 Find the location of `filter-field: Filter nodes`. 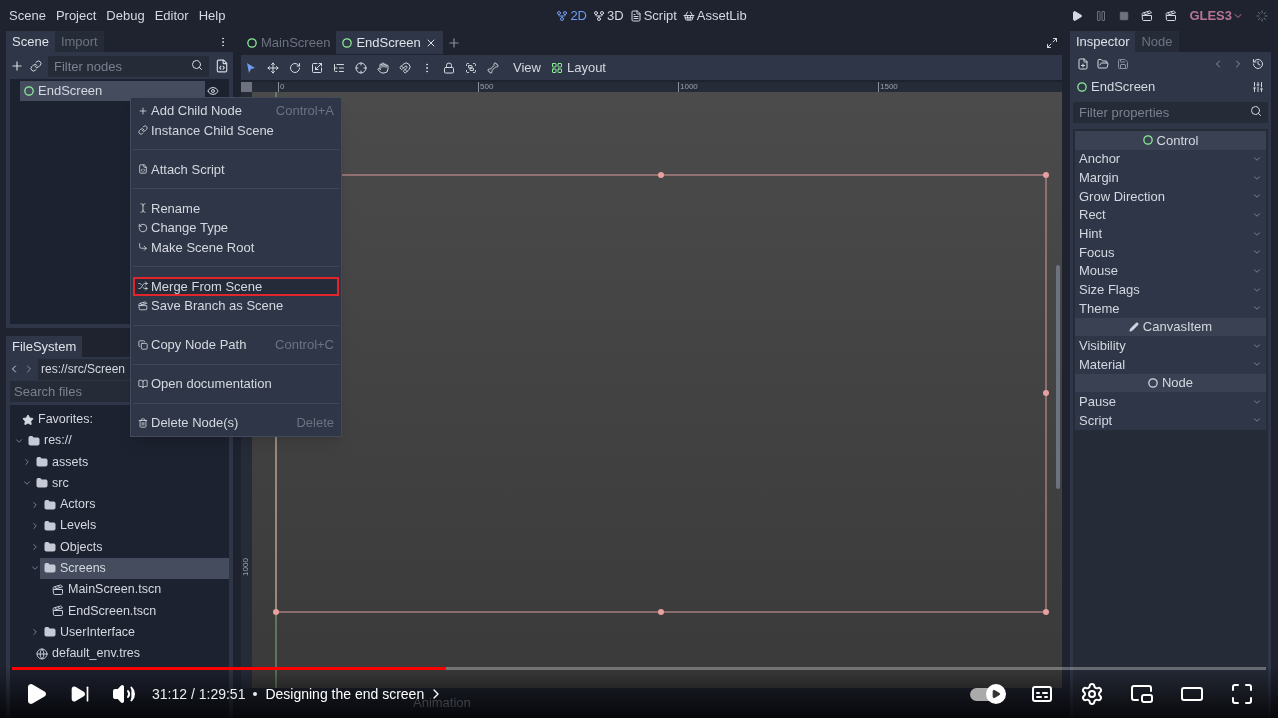

filter-field: Filter nodes is located at coordinates (128, 66).